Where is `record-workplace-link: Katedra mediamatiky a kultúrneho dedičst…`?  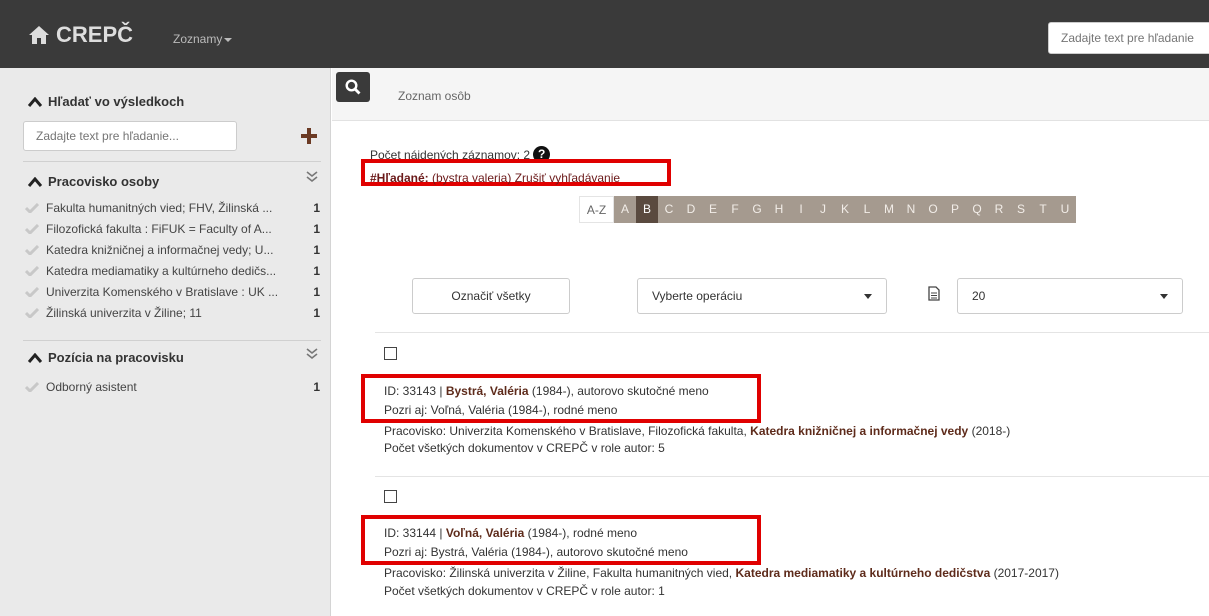
record-workplace-link: Katedra mediamatiky a kultúrneho dedičst… is located at coordinates (862, 573).